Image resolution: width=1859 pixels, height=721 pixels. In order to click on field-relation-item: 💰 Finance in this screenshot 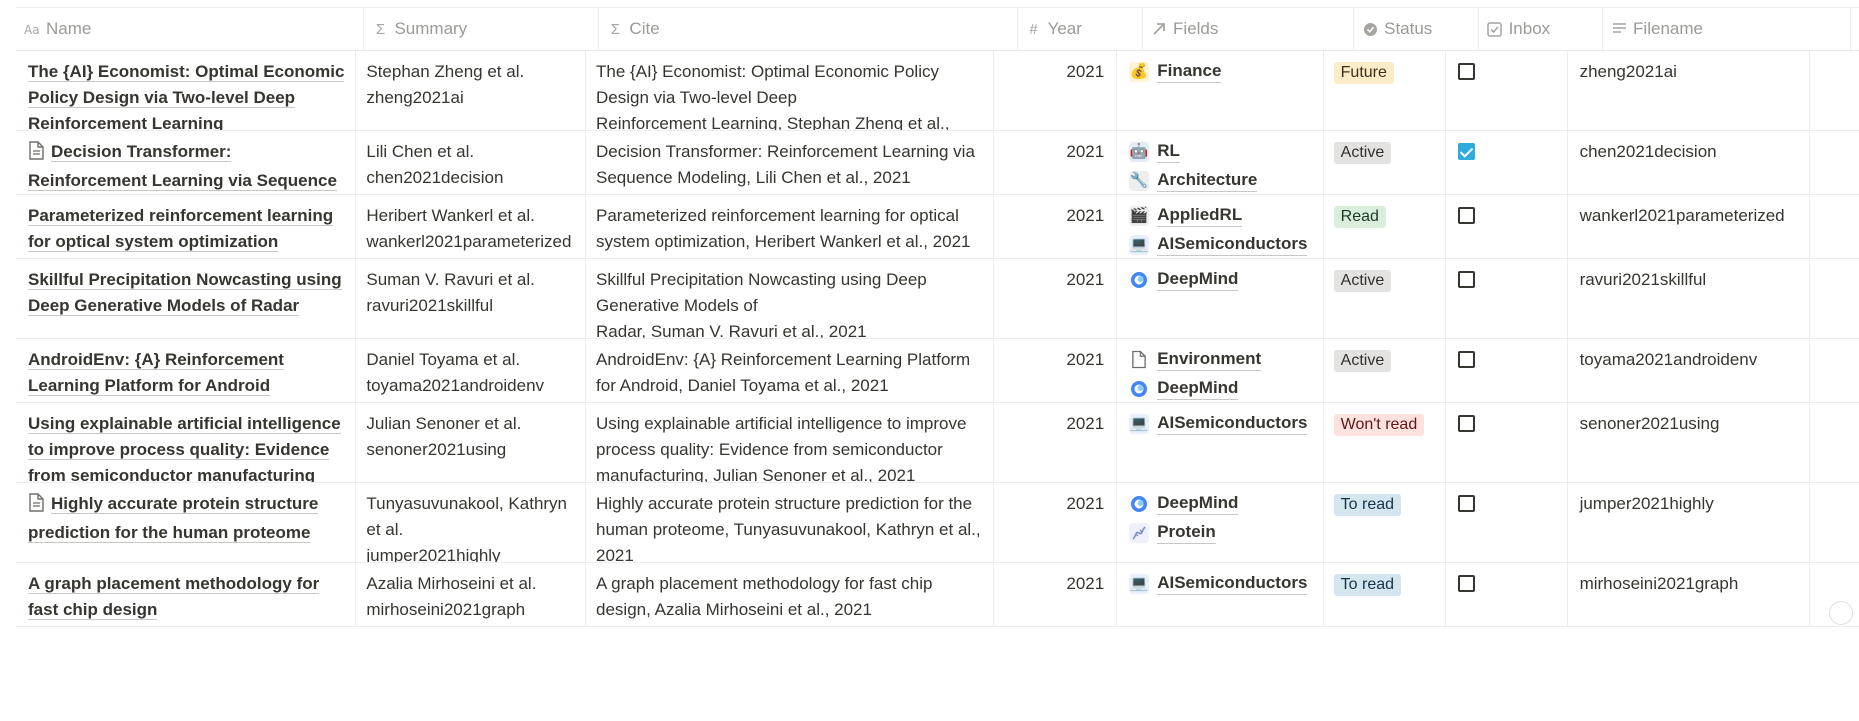, I will do `click(1220, 71)`.